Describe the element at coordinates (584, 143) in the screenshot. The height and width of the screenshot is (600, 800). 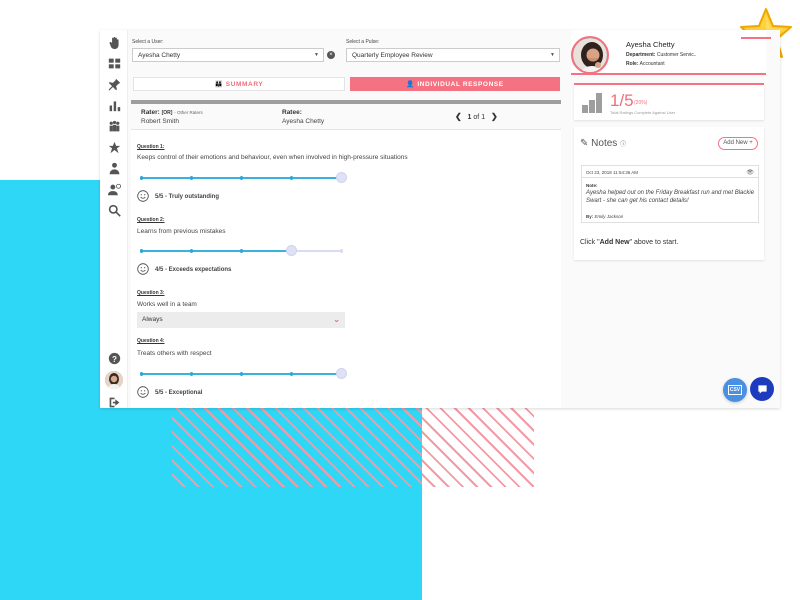
I see `pencil-icon: ✎` at that location.